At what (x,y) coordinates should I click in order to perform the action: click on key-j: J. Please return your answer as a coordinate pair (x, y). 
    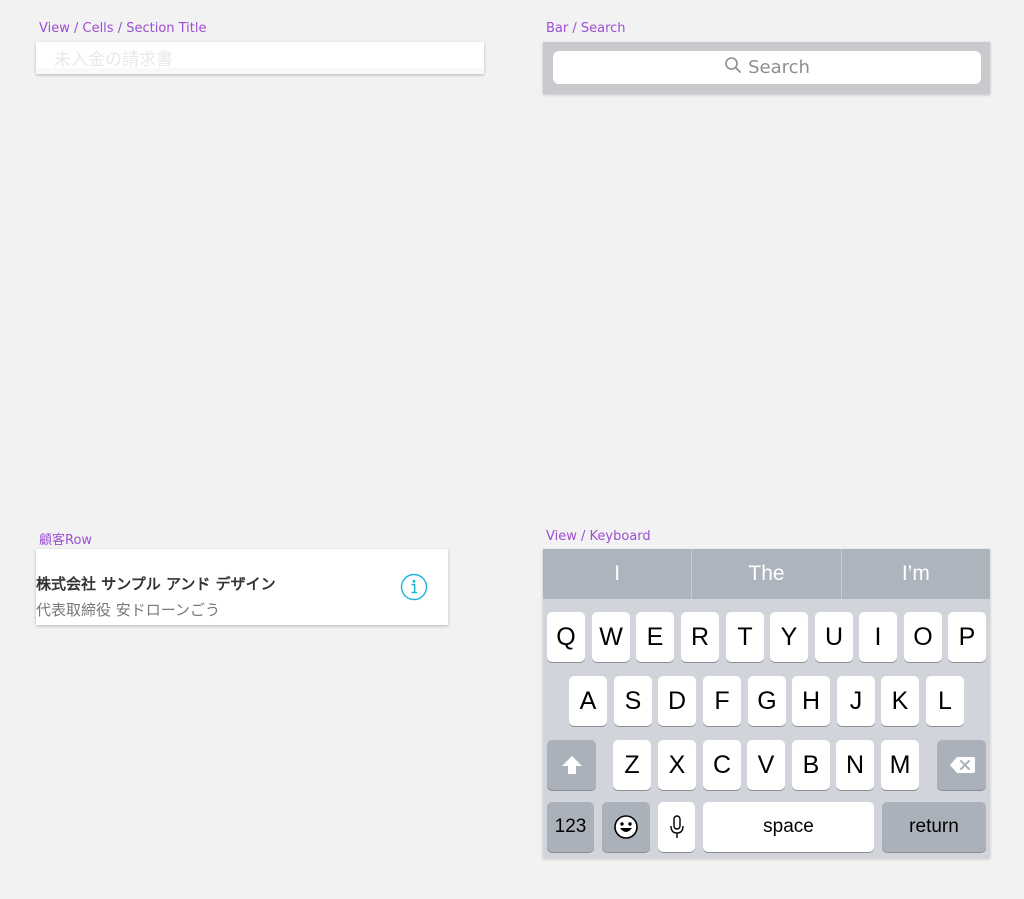
    Looking at the image, I should click on (856, 701).